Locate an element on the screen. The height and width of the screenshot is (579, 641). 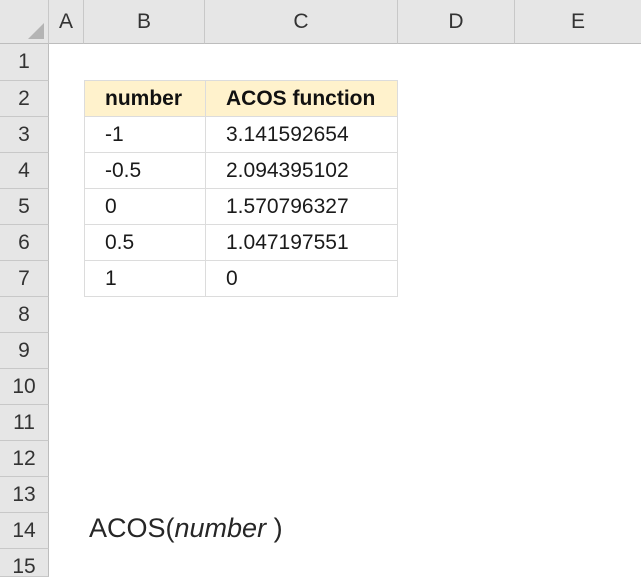
column-header-b: B is located at coordinates (144, 22).